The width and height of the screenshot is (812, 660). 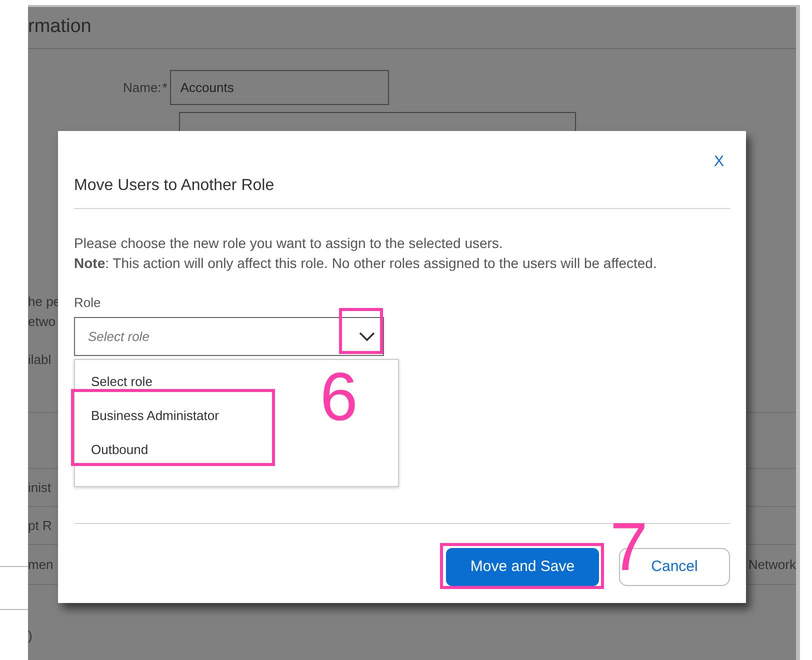 What do you see at coordinates (165, 87) in the screenshot?
I see `required-mark: *` at bounding box center [165, 87].